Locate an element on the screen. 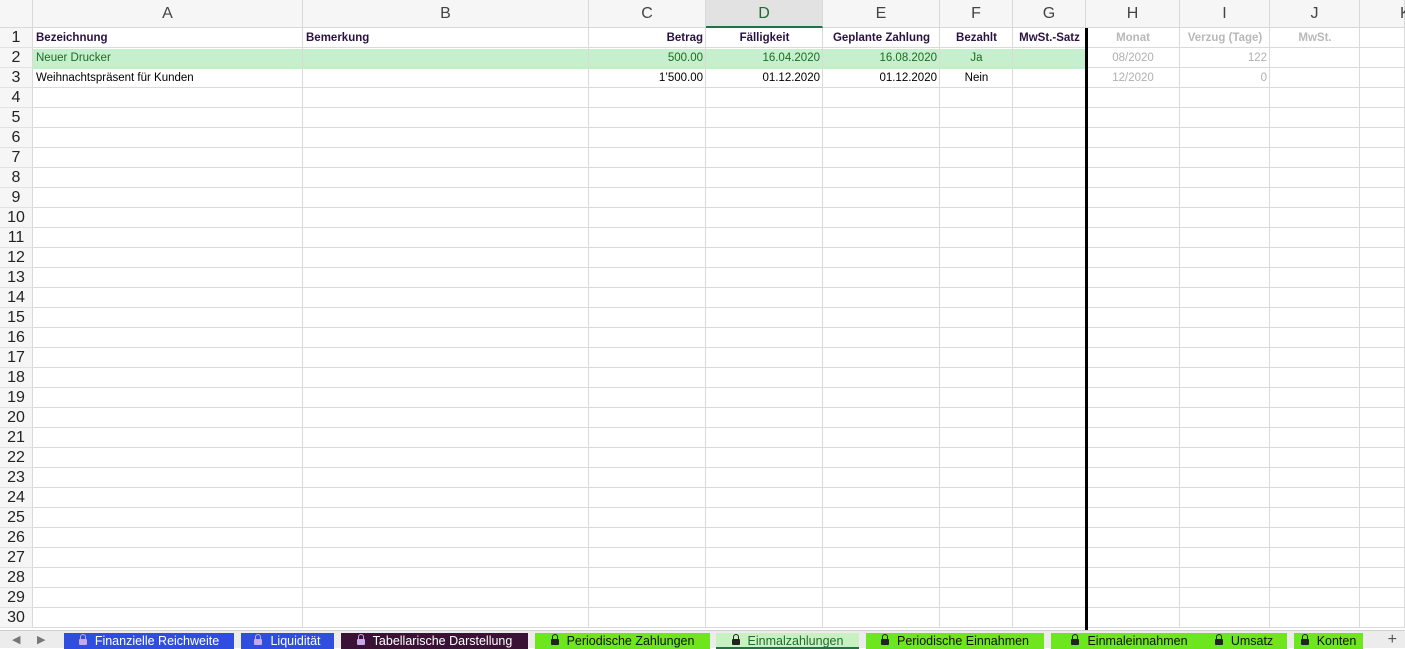 The width and height of the screenshot is (1405, 649). row-header-17: 17 is located at coordinates (16, 358).